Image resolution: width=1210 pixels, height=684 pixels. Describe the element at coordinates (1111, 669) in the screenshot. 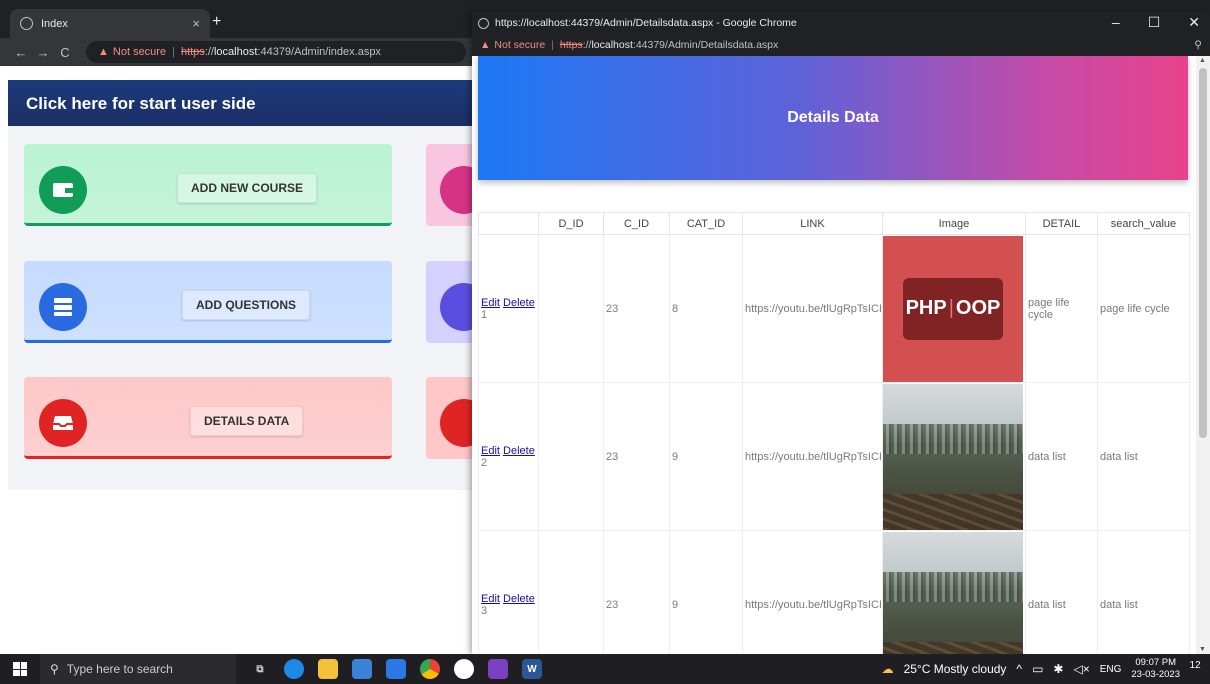

I see `language-indicator: ENG` at that location.